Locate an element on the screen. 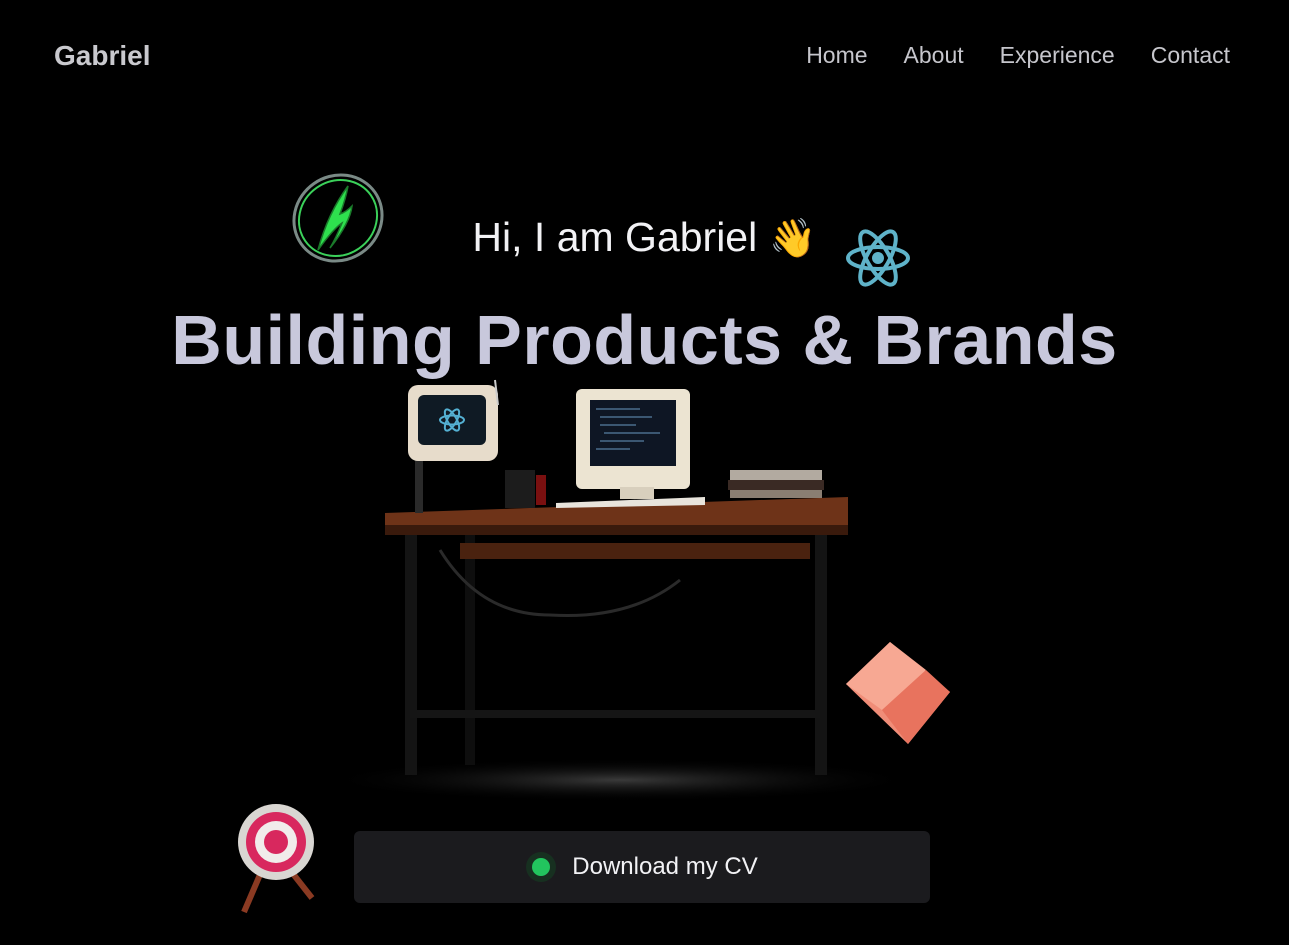  react-icon is located at coordinates (878, 258).